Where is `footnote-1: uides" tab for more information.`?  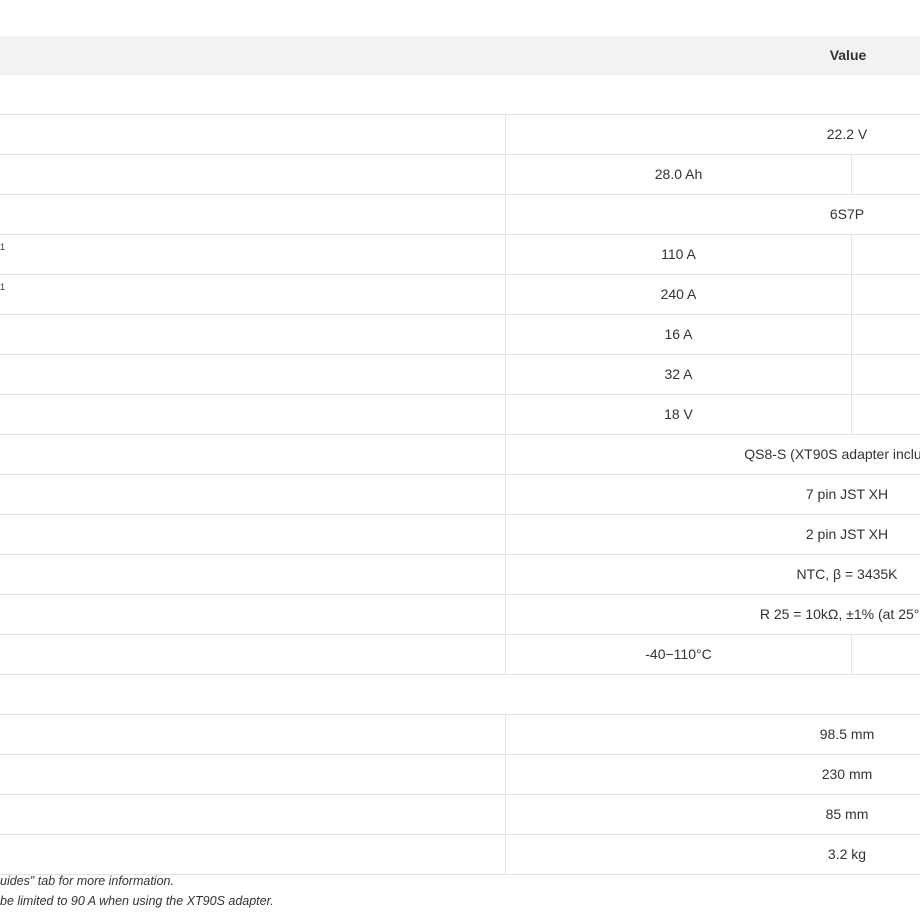 footnote-1: uides" tab for more information. is located at coordinates (87, 881).